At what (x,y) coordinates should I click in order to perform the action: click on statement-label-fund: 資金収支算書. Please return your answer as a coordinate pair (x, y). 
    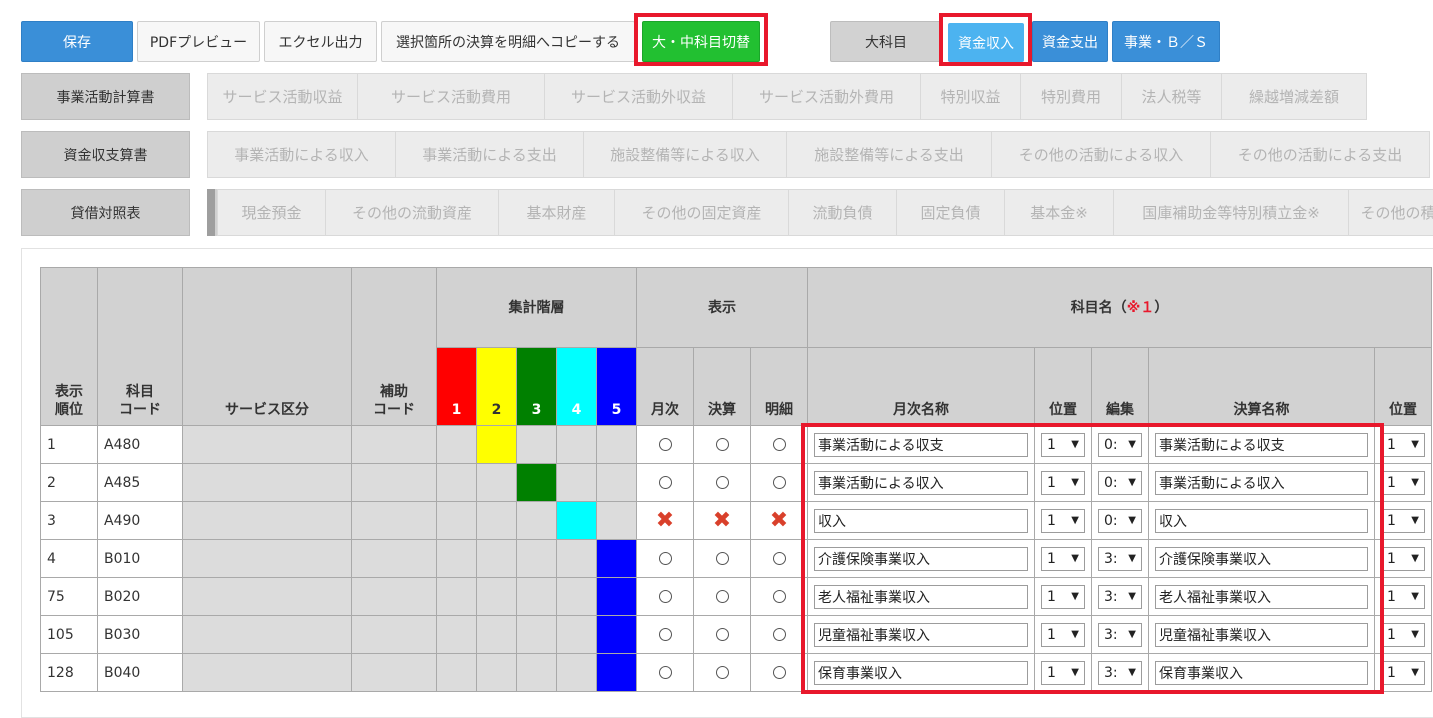
    Looking at the image, I should click on (105, 154).